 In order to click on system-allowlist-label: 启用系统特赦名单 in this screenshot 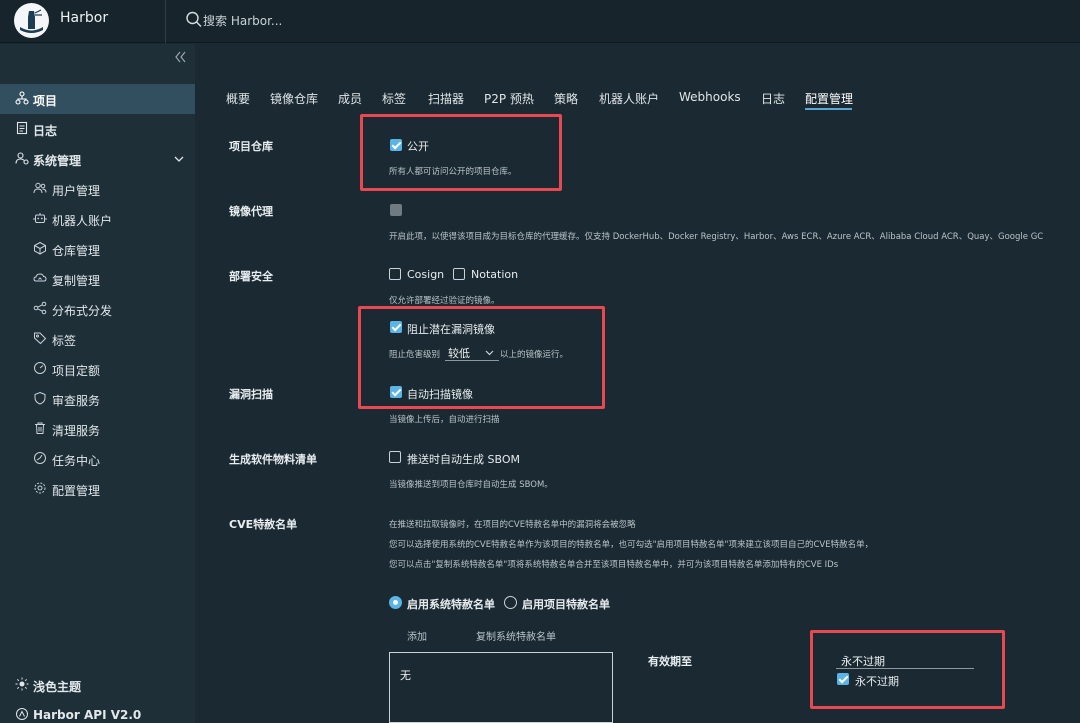, I will do `click(451, 604)`.